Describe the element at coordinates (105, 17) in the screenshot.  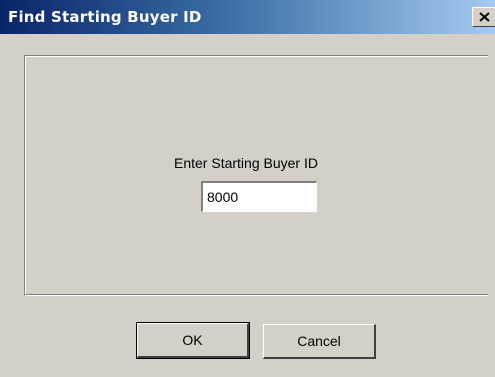
I see `window-title: Find Starting Buyer ID` at that location.